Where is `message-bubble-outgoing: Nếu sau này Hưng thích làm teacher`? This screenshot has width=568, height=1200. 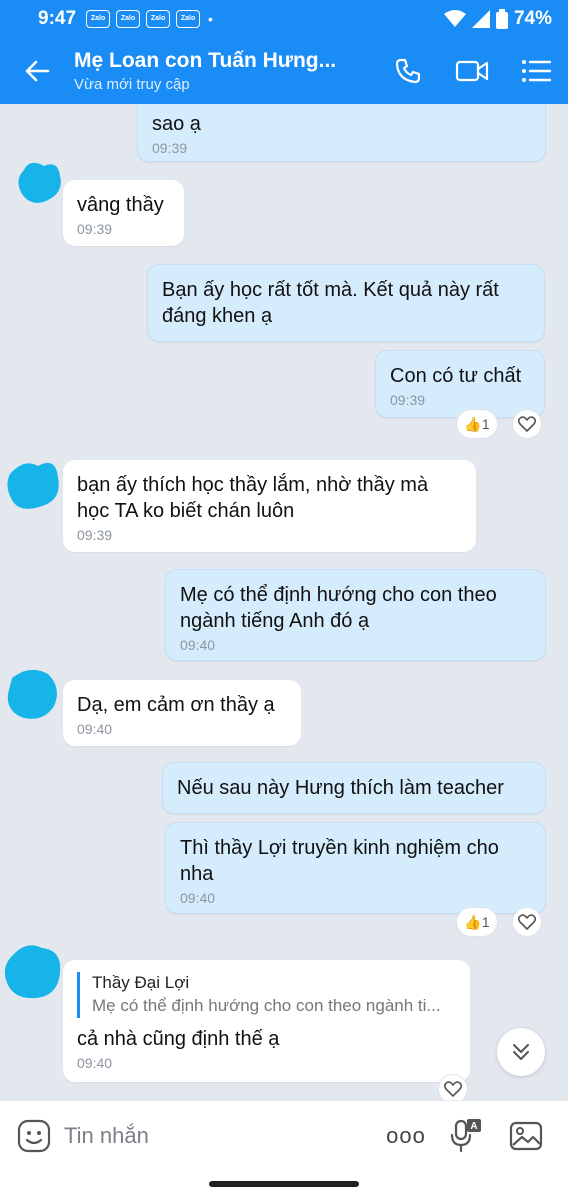
message-bubble-outgoing: Nếu sau này Hưng thích làm teacher is located at coordinates (354, 788).